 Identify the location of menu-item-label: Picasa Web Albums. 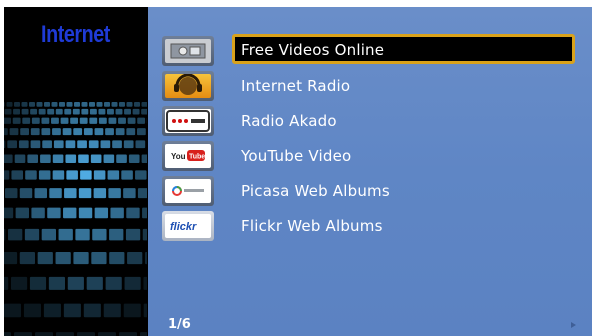
(315, 191).